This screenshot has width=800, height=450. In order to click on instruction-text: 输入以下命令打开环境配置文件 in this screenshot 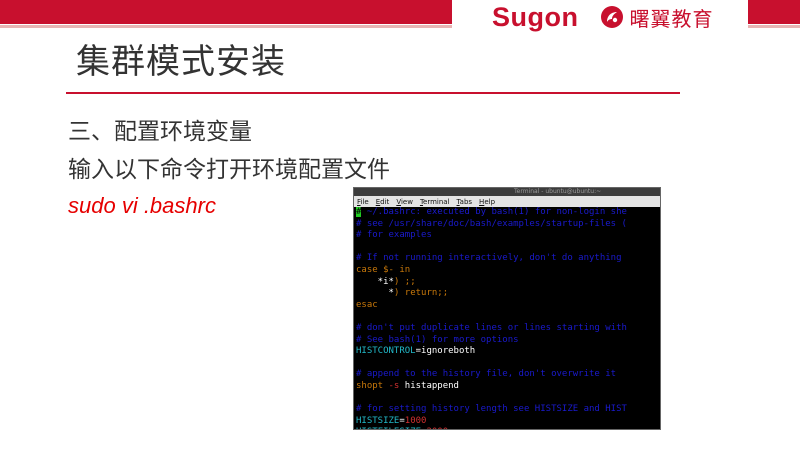, I will do `click(229, 170)`.